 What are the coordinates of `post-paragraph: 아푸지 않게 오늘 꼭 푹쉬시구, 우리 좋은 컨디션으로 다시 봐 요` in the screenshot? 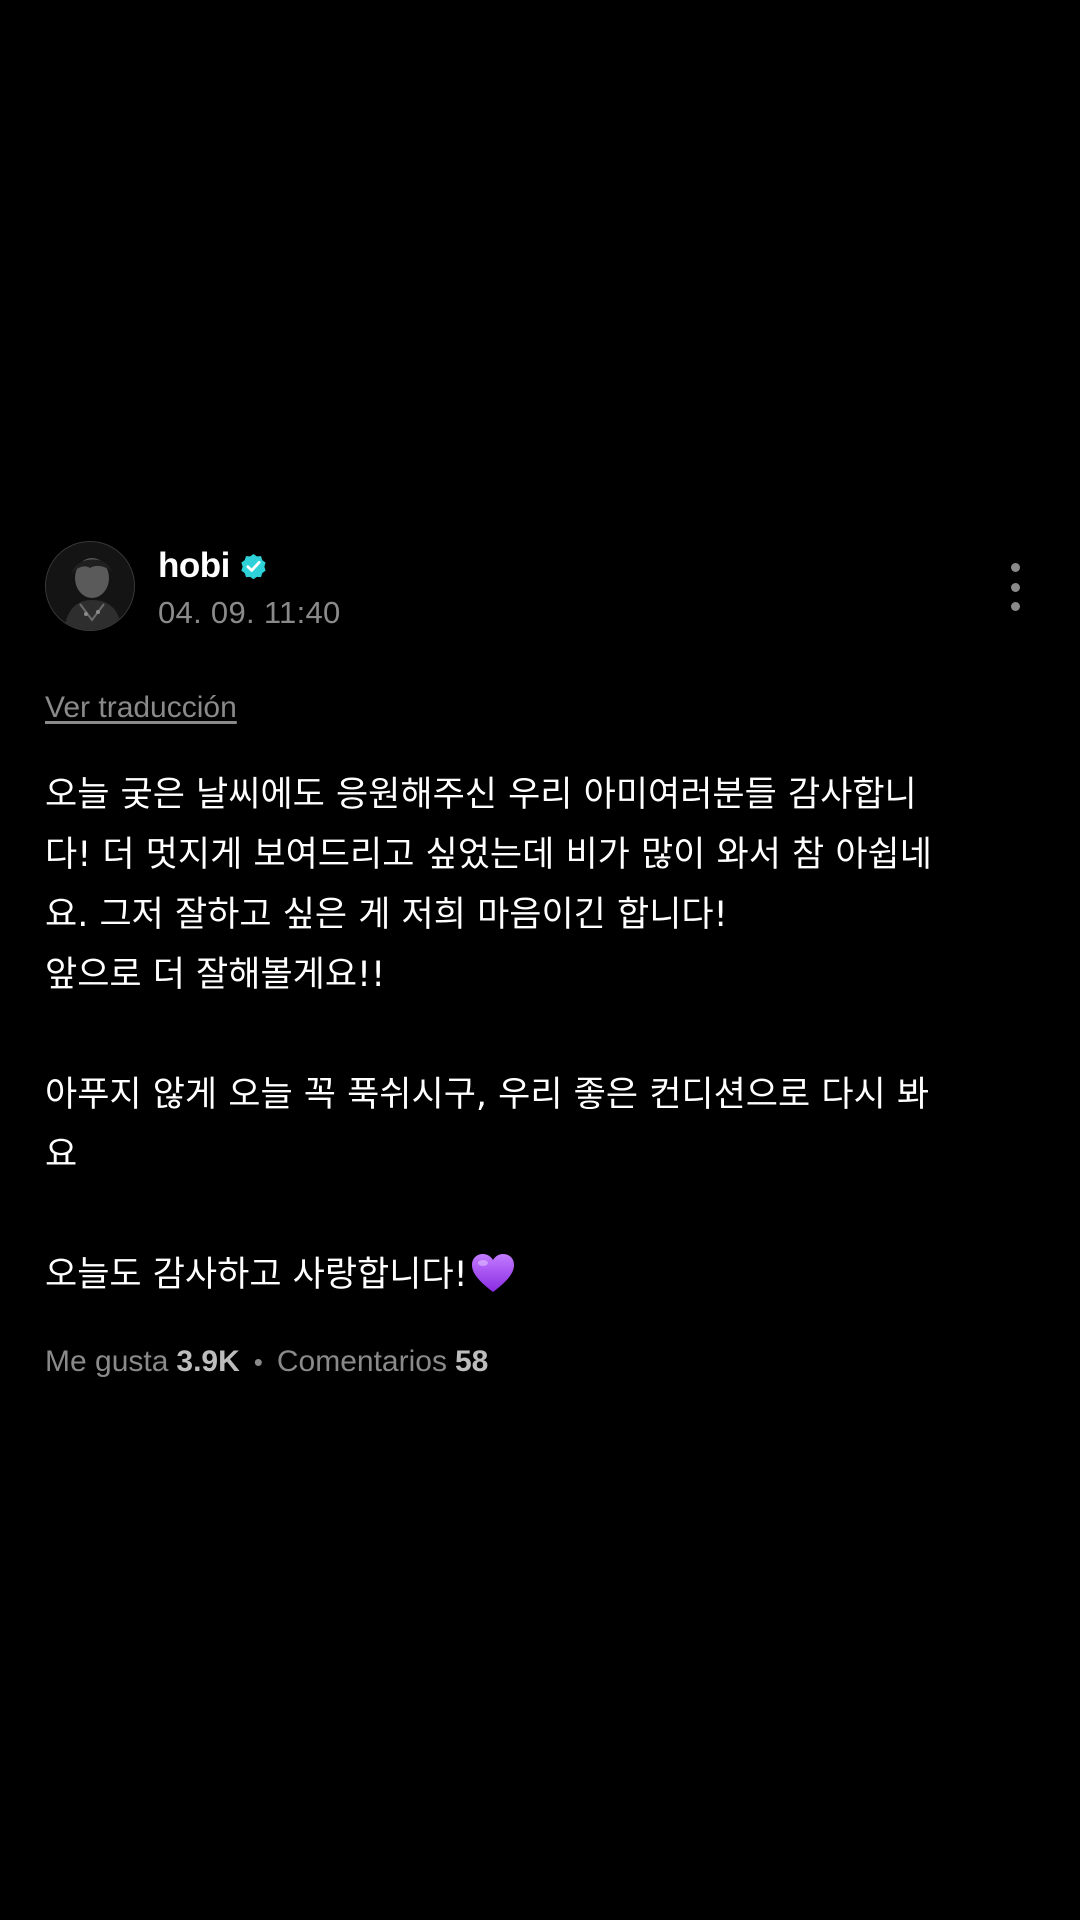 It's located at (532, 1125).